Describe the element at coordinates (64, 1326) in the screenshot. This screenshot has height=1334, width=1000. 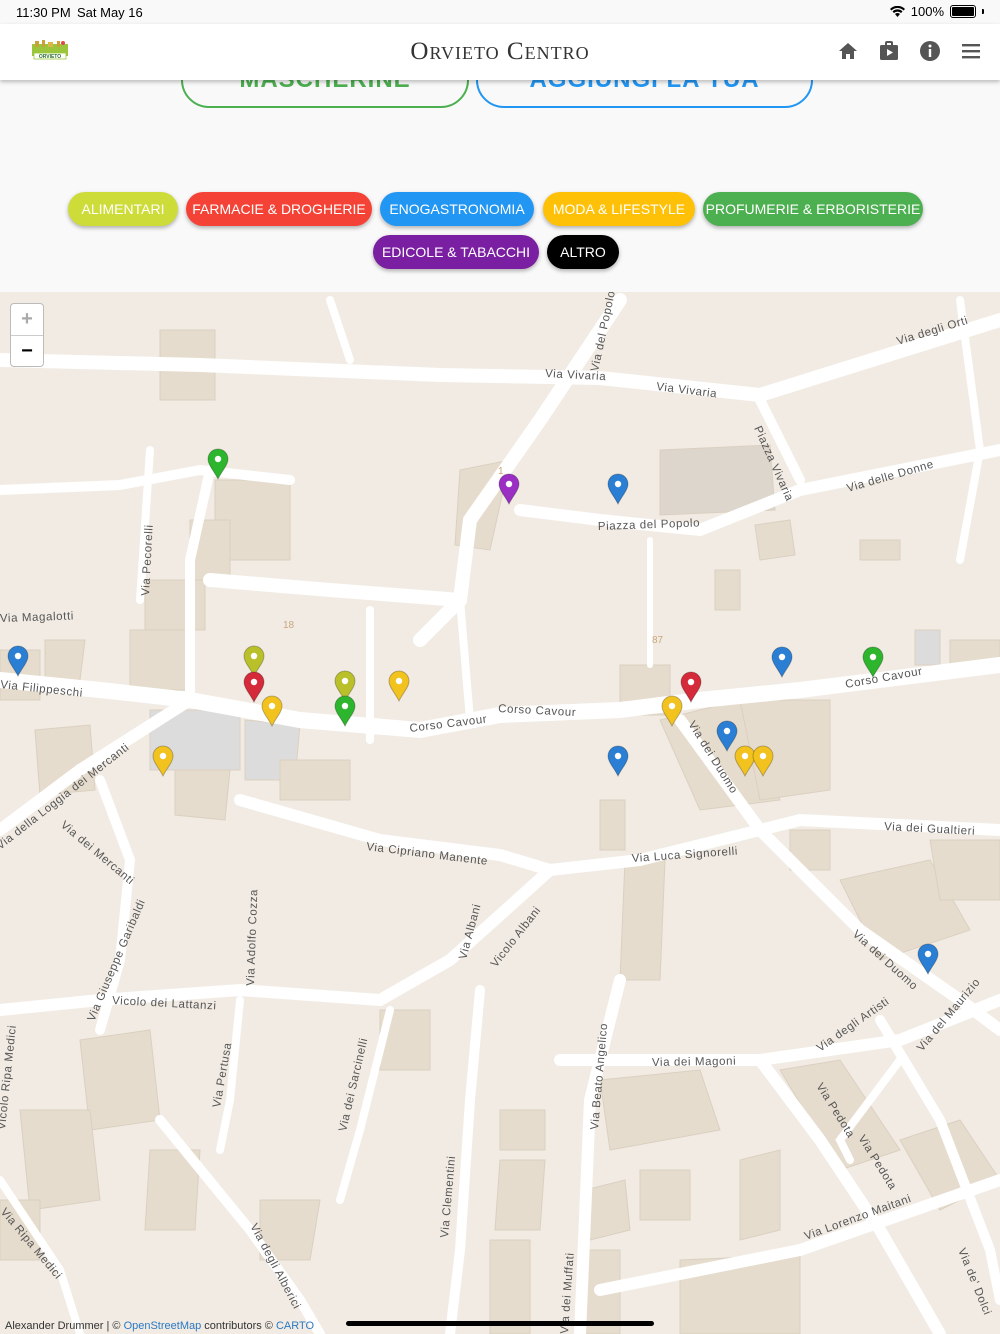
I see `attribution-author: Alexander Drummer | ©` at that location.